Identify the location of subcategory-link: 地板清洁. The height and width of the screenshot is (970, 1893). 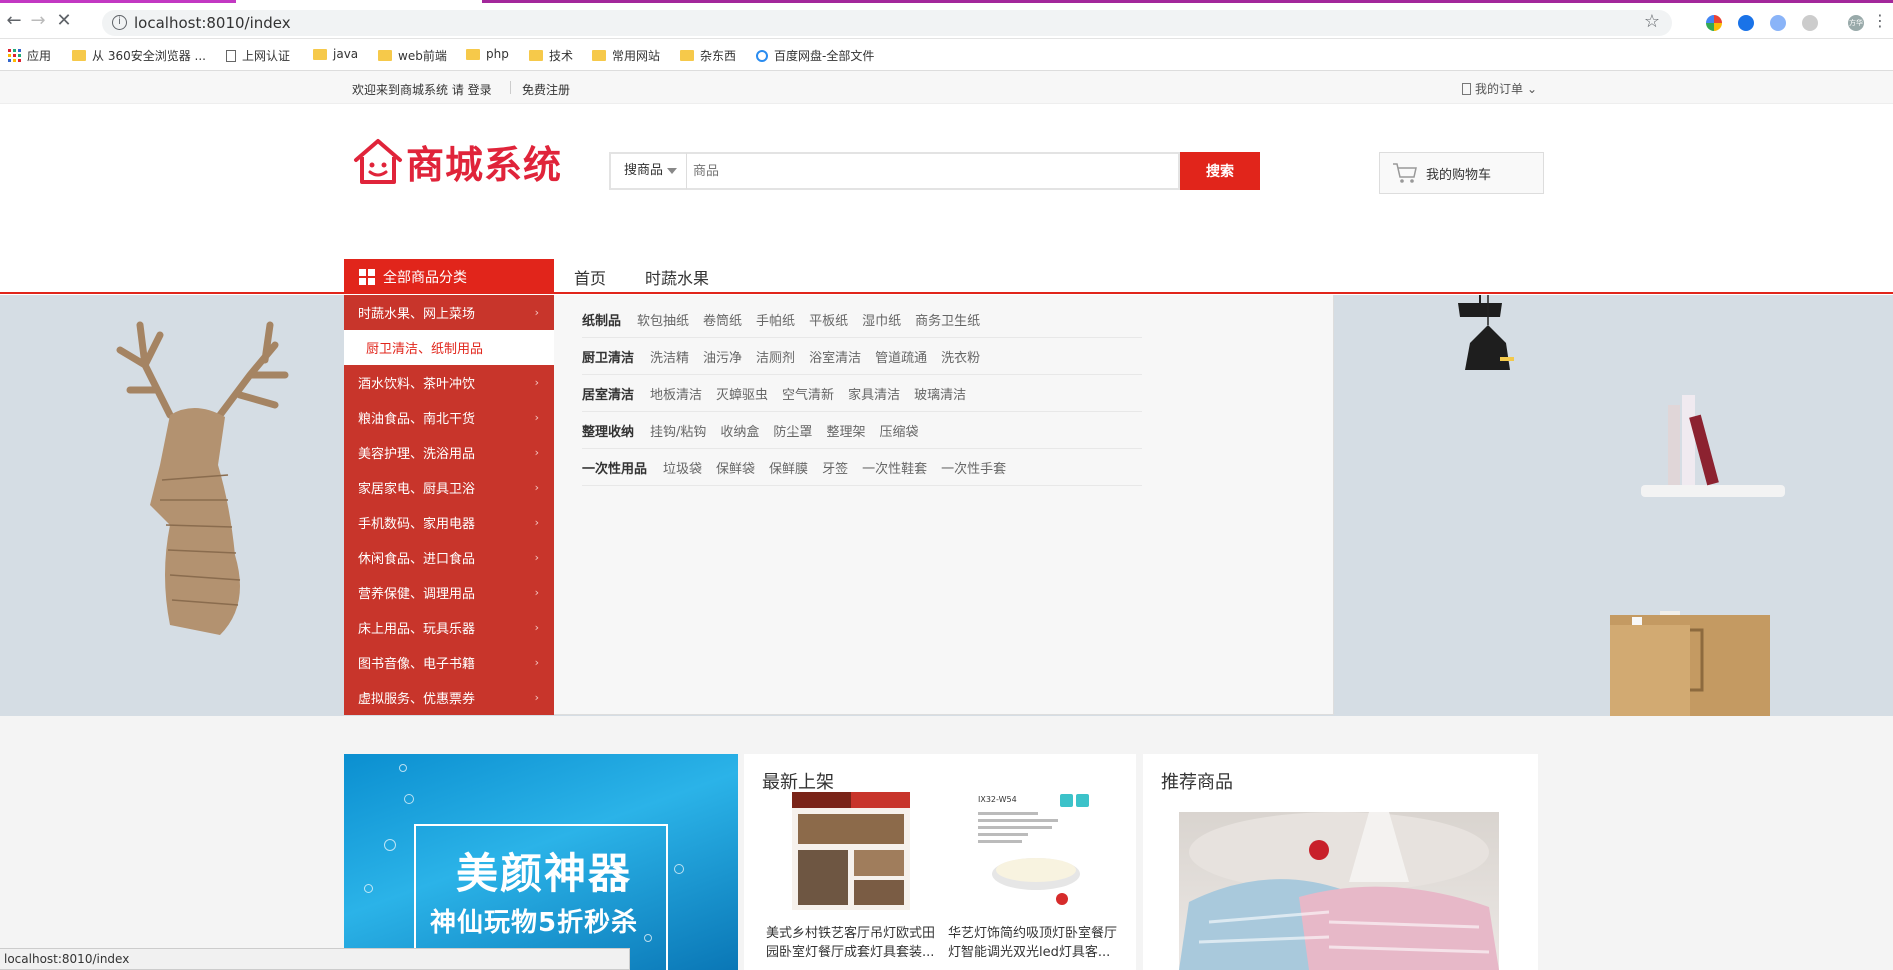
(676, 393).